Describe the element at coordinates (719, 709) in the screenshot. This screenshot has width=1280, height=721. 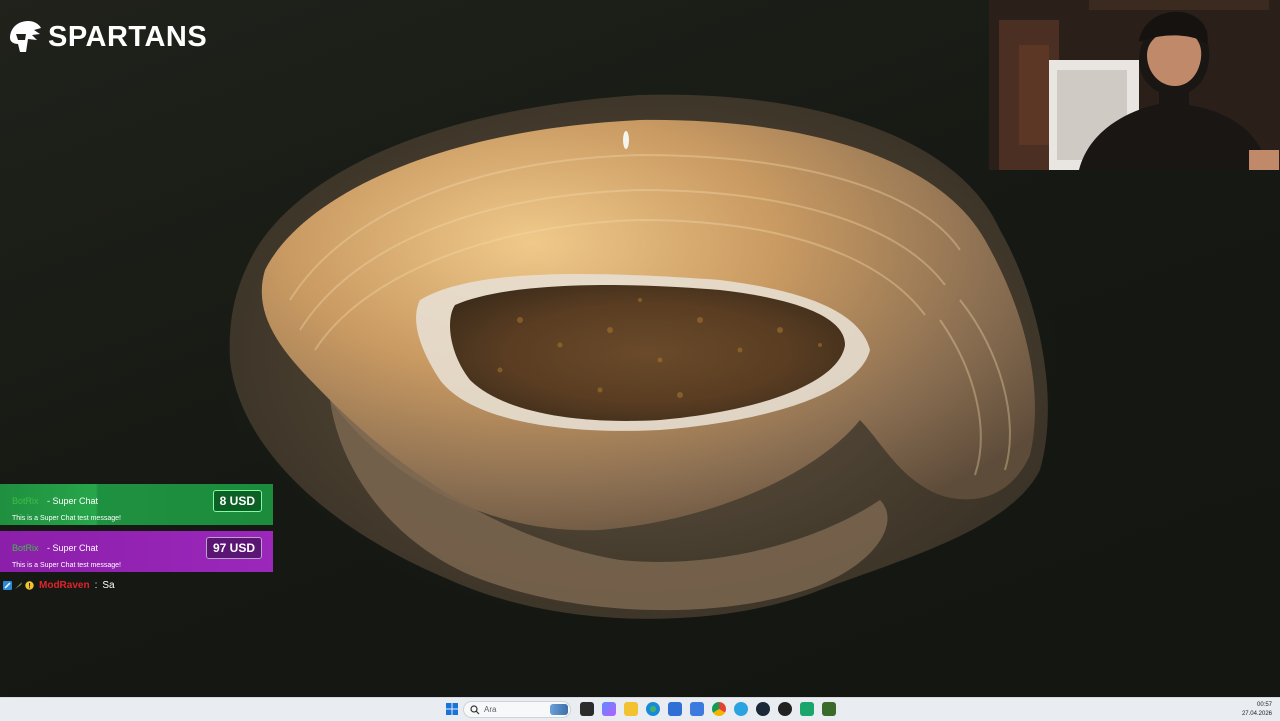
I see `chrome-icon` at that location.